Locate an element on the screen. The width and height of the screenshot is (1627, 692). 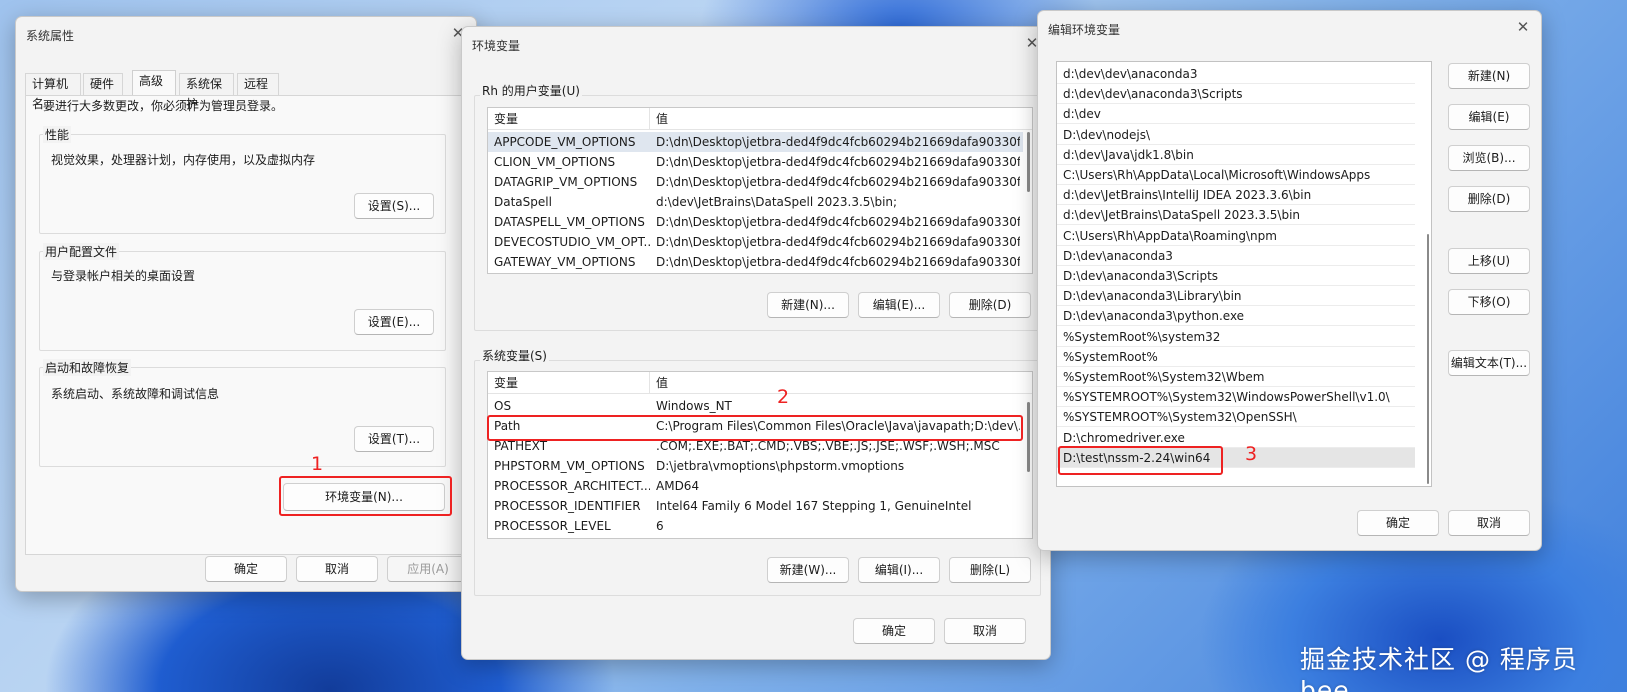
variable-name-cell: PHPSTORM_VM_OPTIONS is located at coordinates (569, 466).